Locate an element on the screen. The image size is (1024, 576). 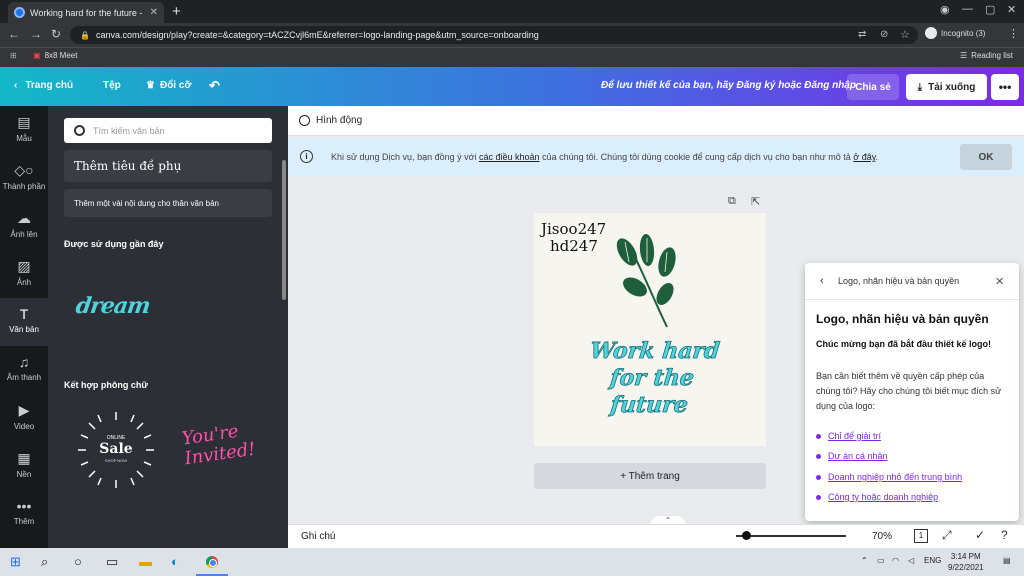
add-body-text-button: Thêm một vài nội dung cho thân văn bản is located at coordinates (168, 203).